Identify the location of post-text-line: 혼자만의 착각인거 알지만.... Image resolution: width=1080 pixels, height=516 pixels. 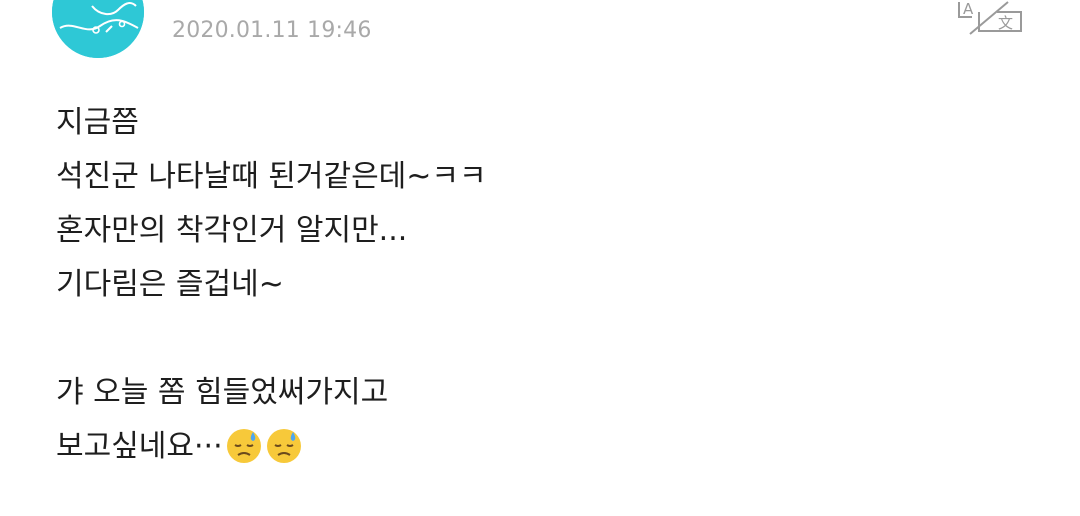
(232, 230).